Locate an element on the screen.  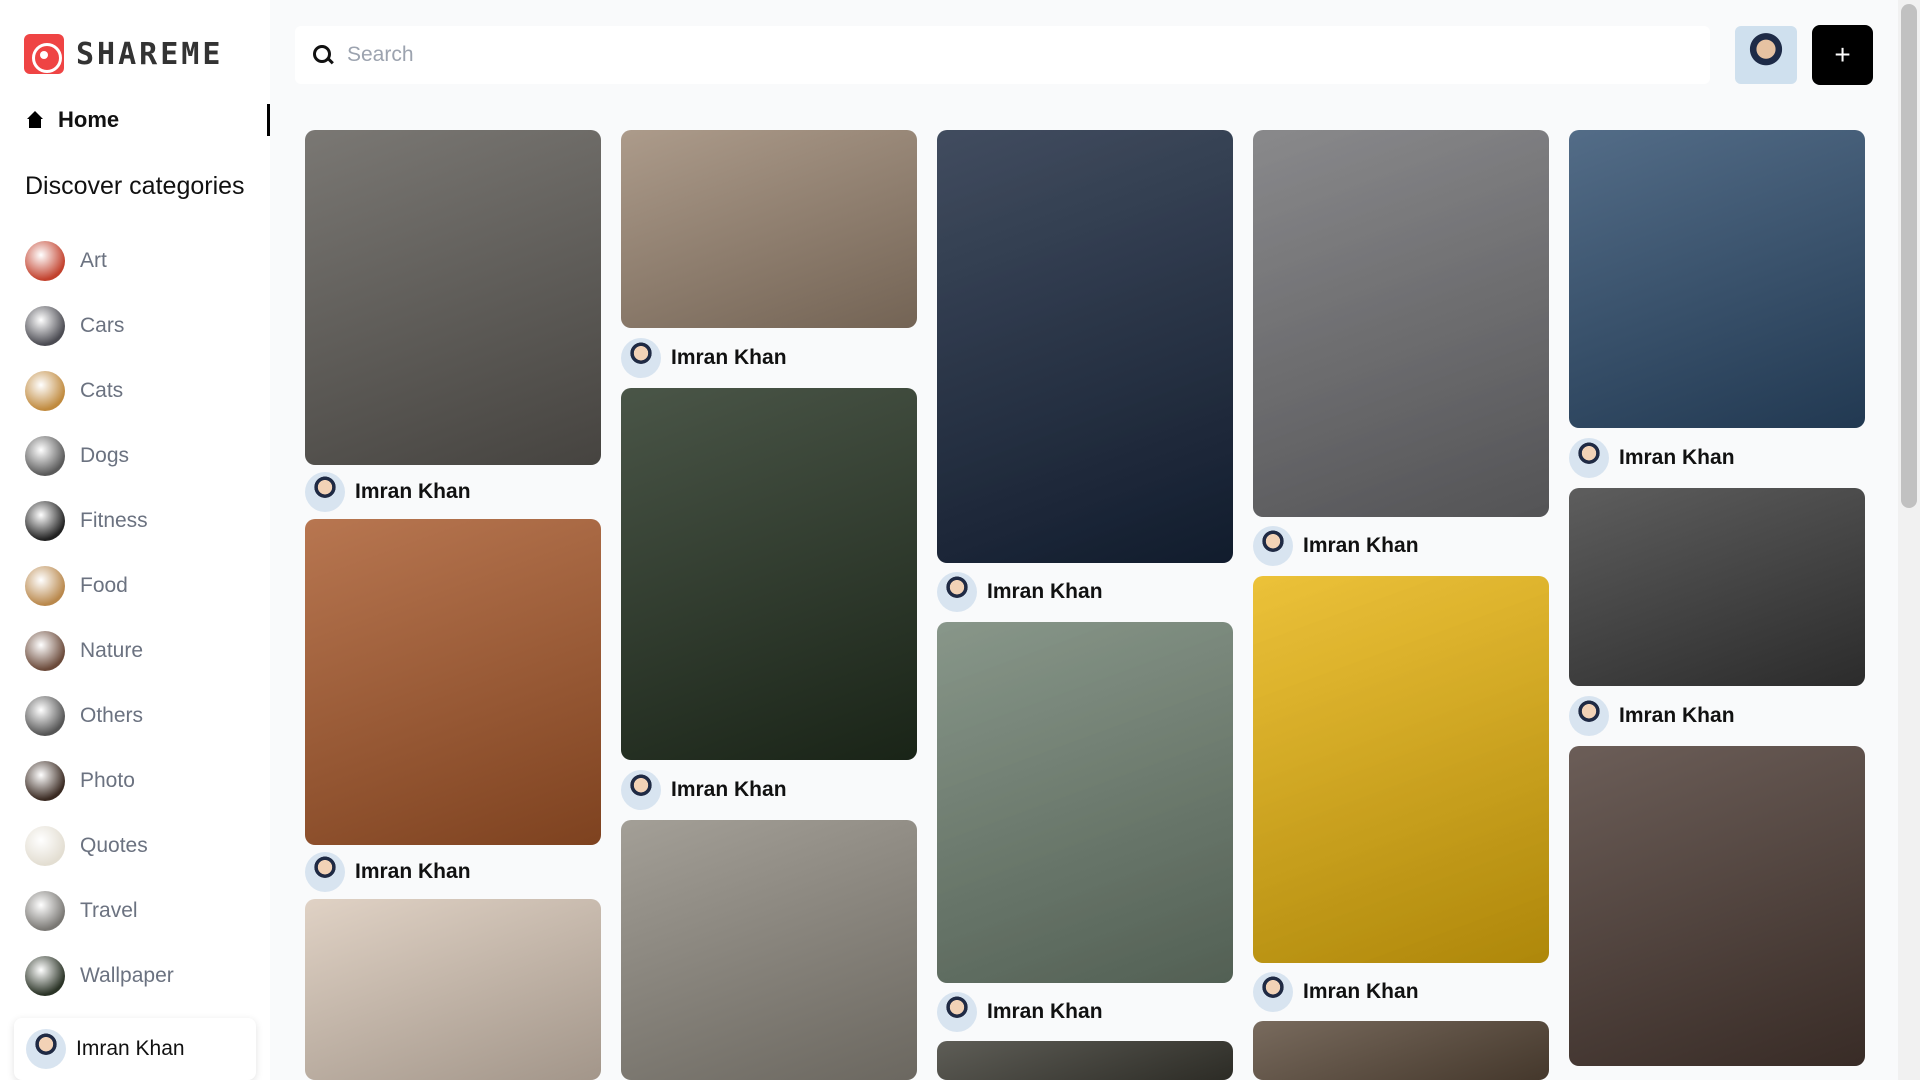
category-wallpaper: Wallpaper is located at coordinates (99, 975).